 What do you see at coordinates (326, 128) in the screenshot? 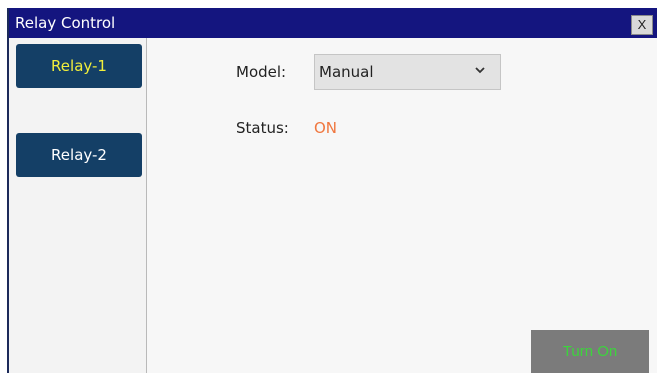
I see `status-value: ON` at bounding box center [326, 128].